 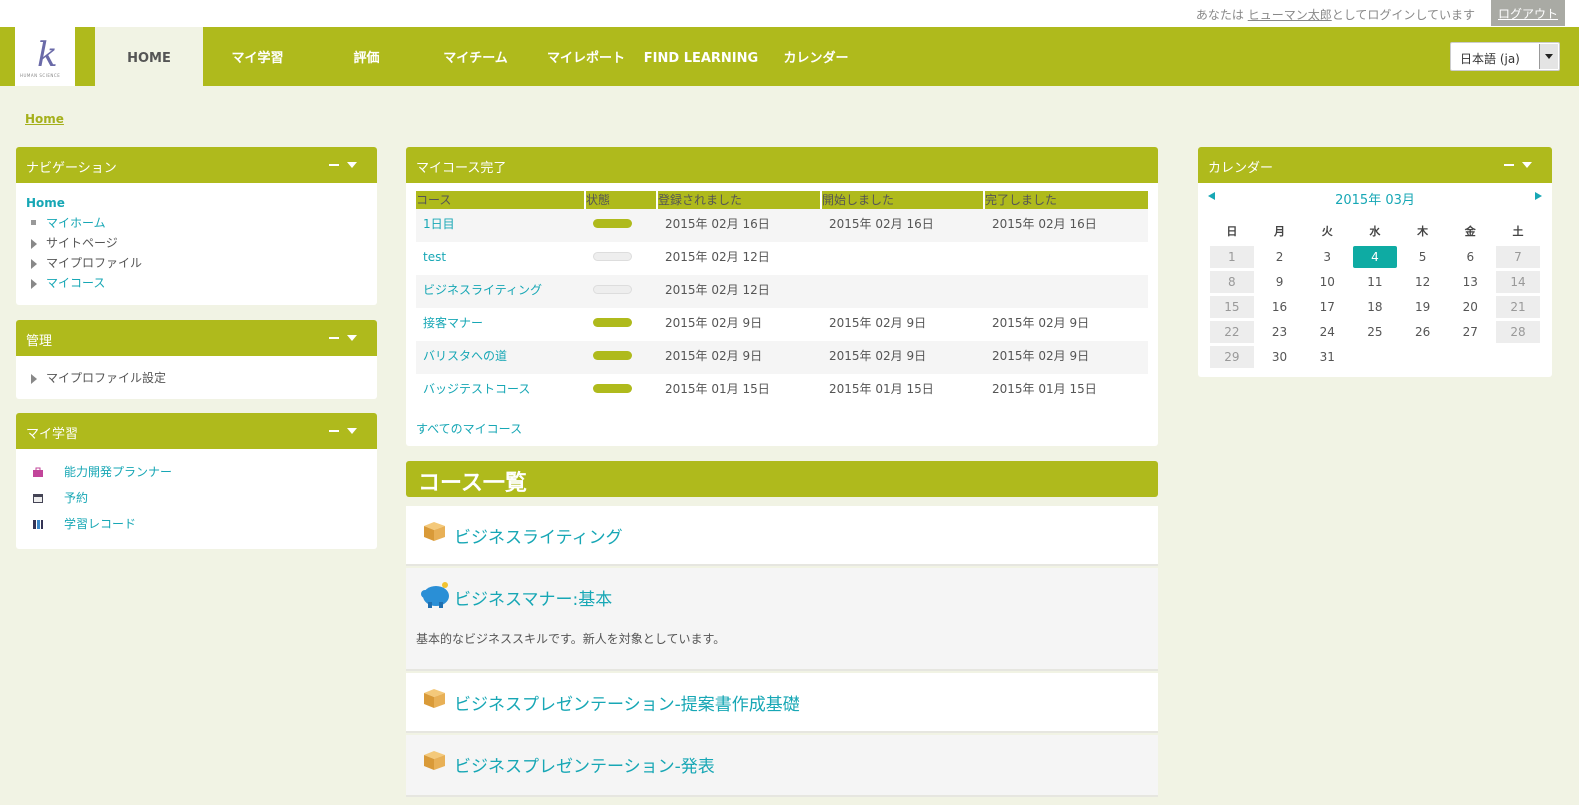 What do you see at coordinates (1538, 196) in the screenshot?
I see `next-month-icon` at bounding box center [1538, 196].